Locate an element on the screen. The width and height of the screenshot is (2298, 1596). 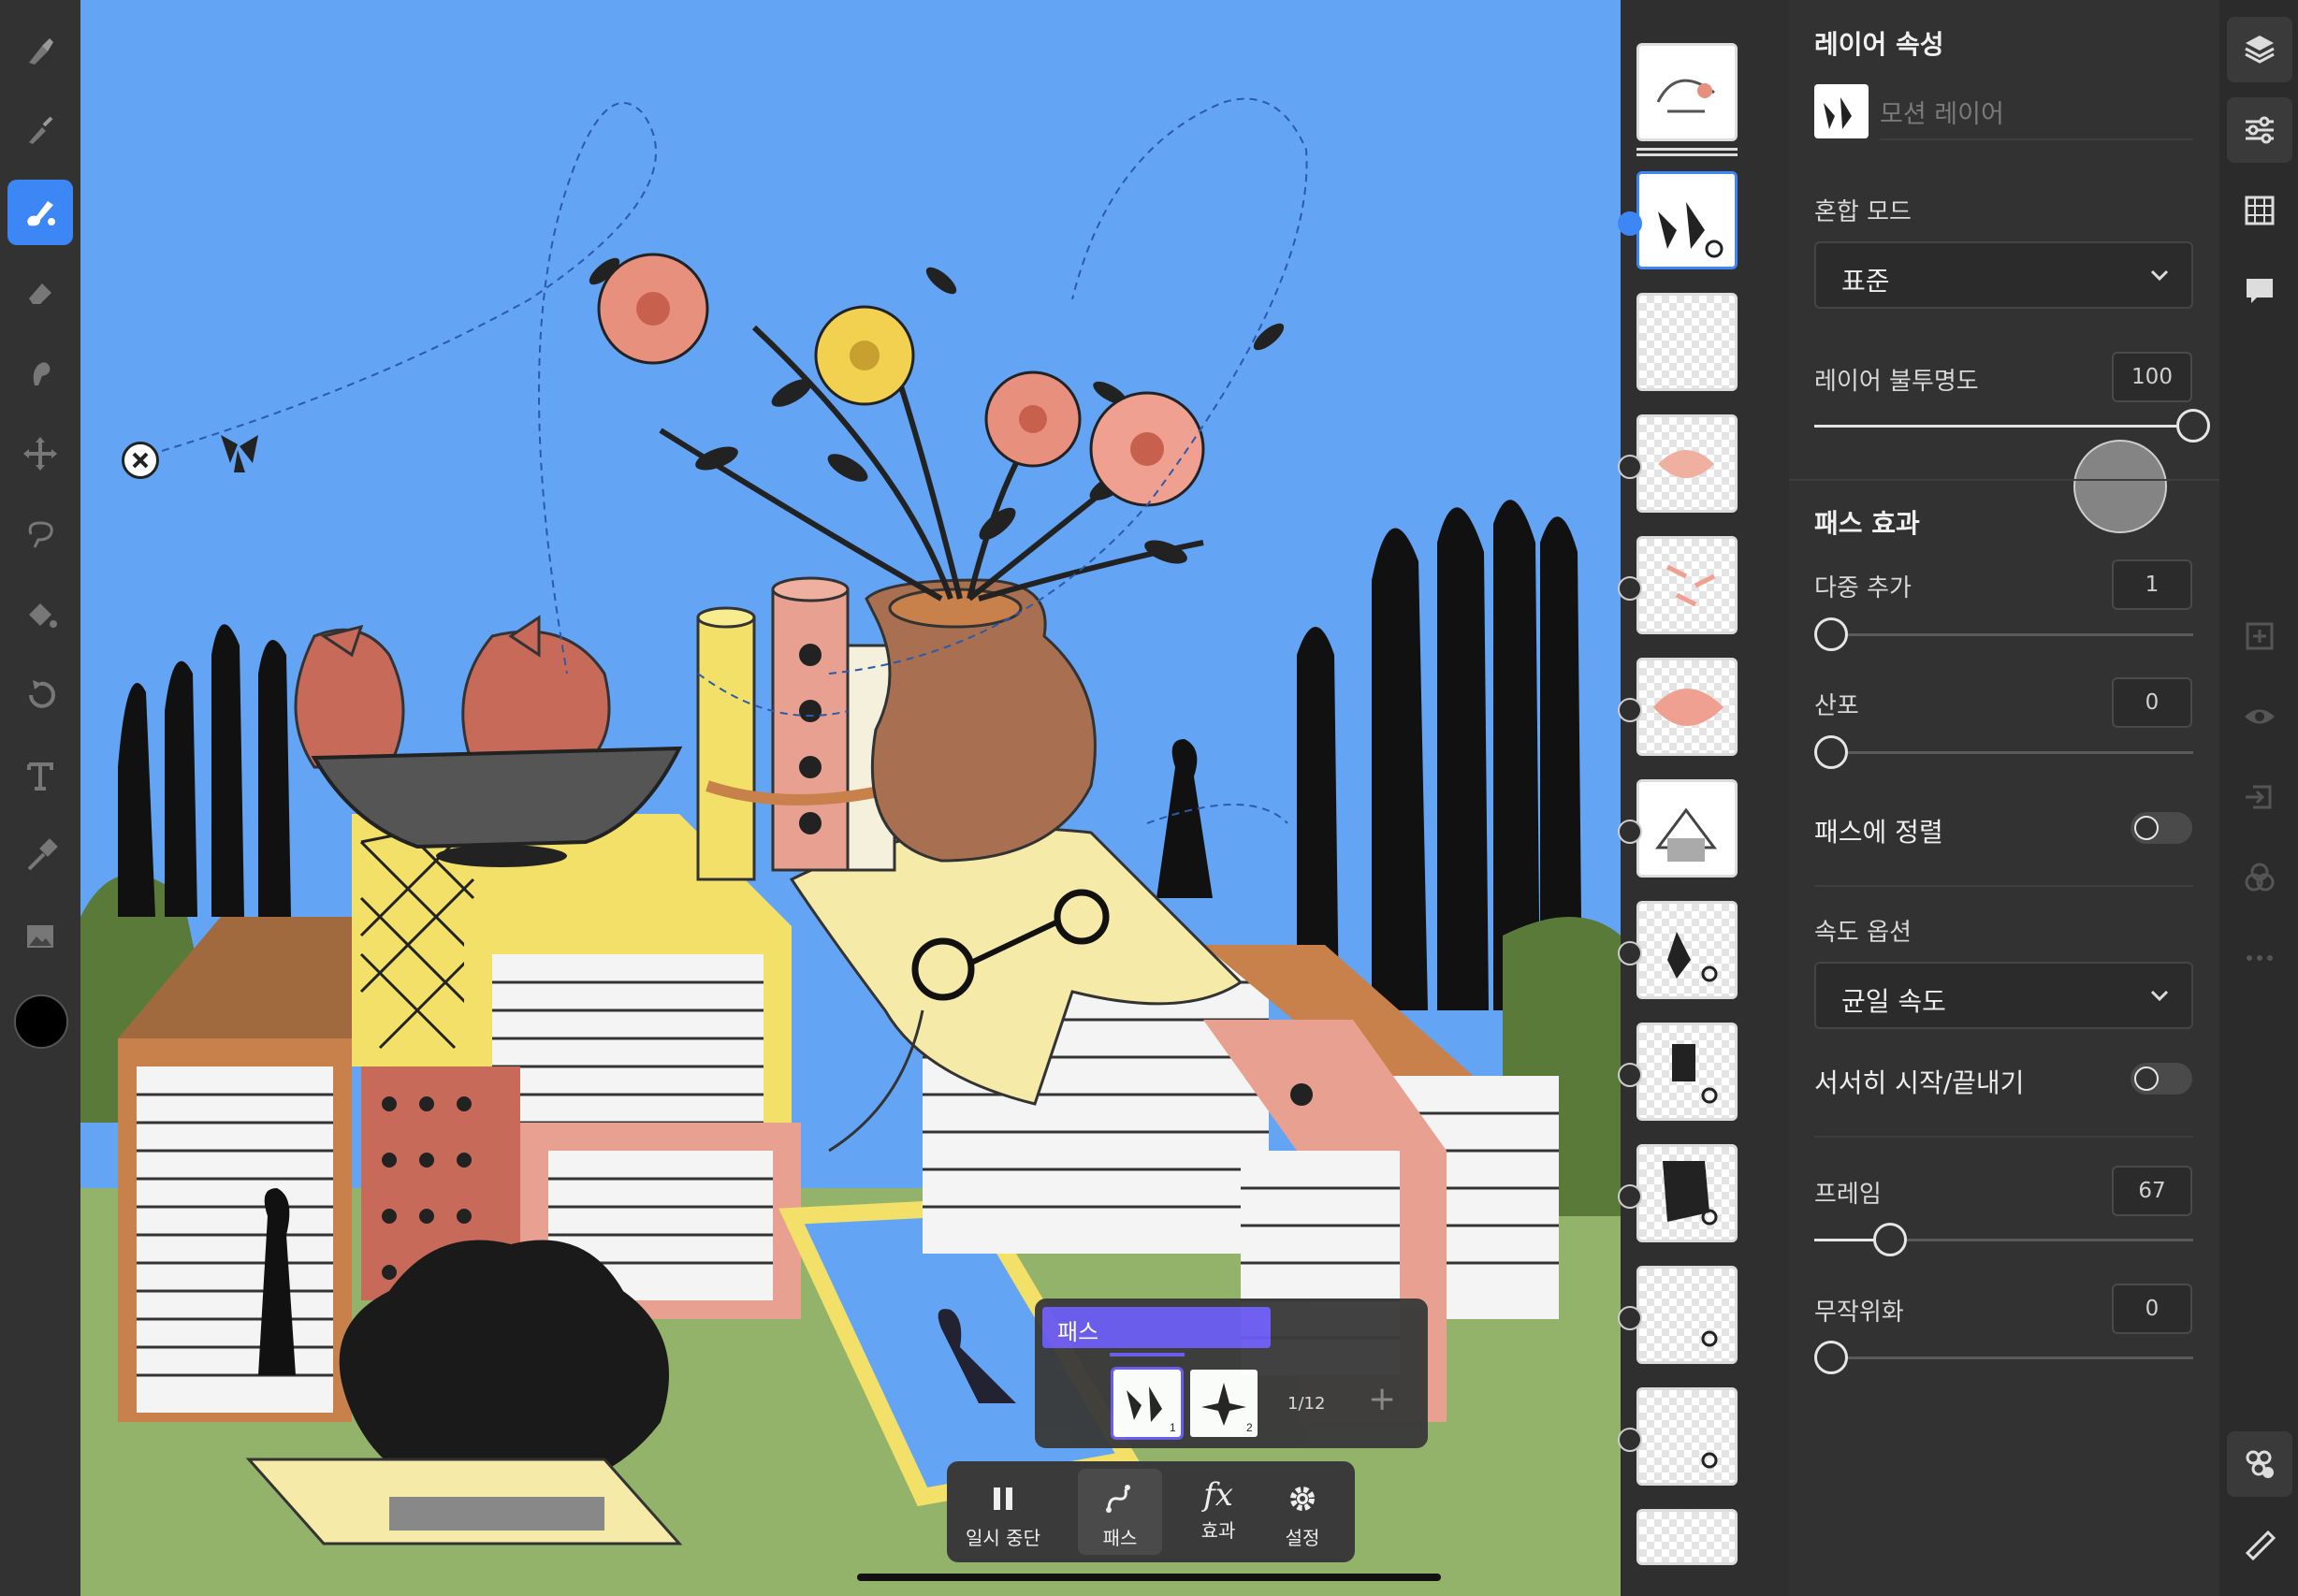
frame-value-field: 67 is located at coordinates (2152, 1191).